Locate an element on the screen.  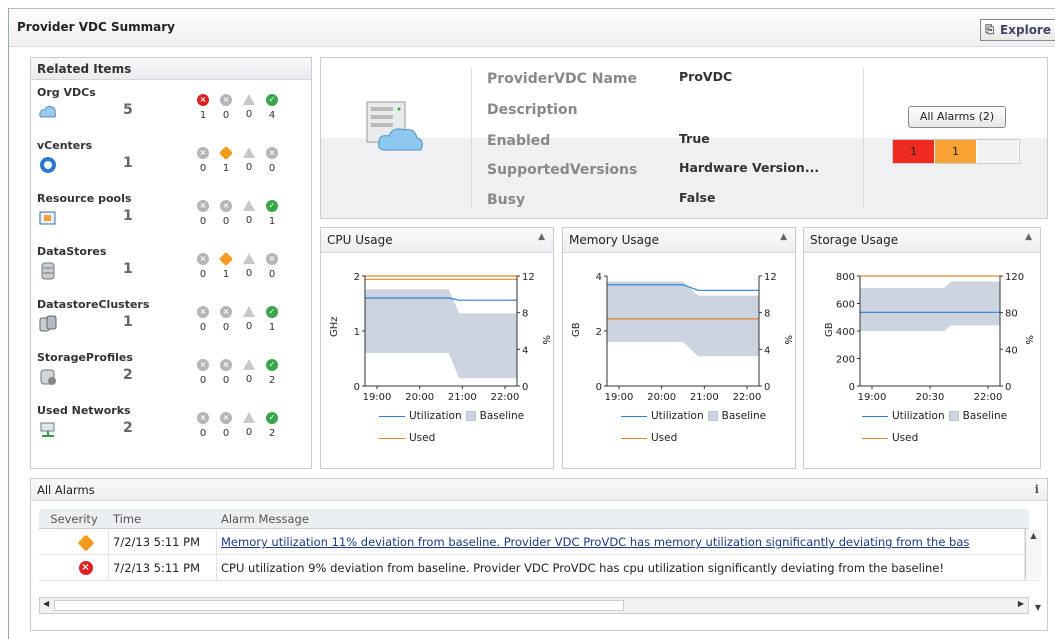
chart-plot: 80060040020001208040019:00 20:30 22:00GB% is located at coordinates (929, 337).